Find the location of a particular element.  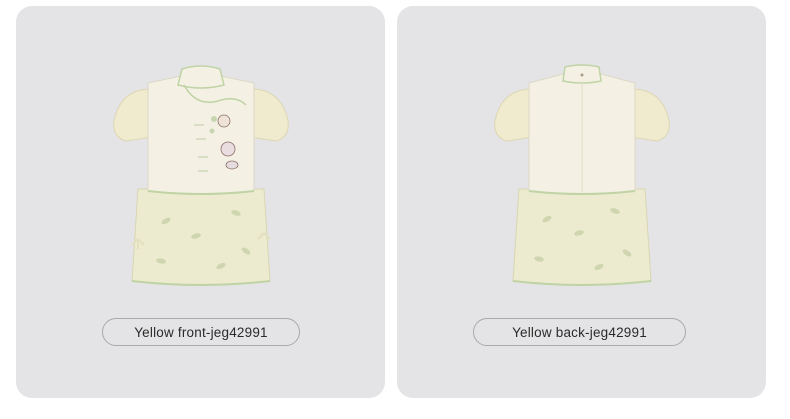

dress-back-image is located at coordinates (582, 175).